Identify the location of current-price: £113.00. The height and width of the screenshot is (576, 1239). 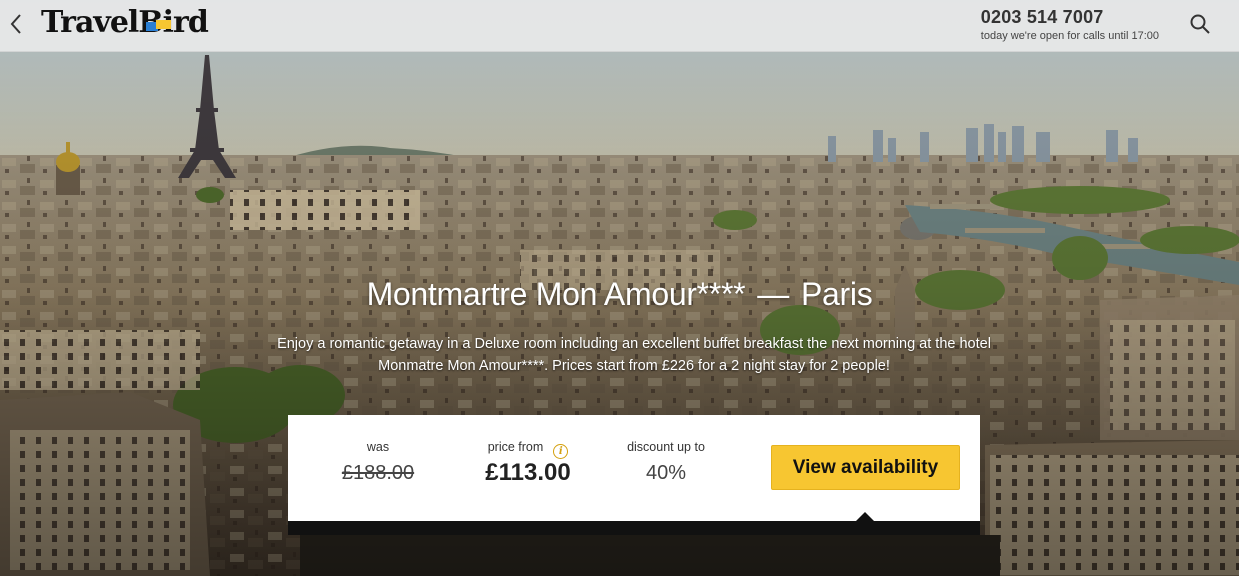
(528, 472).